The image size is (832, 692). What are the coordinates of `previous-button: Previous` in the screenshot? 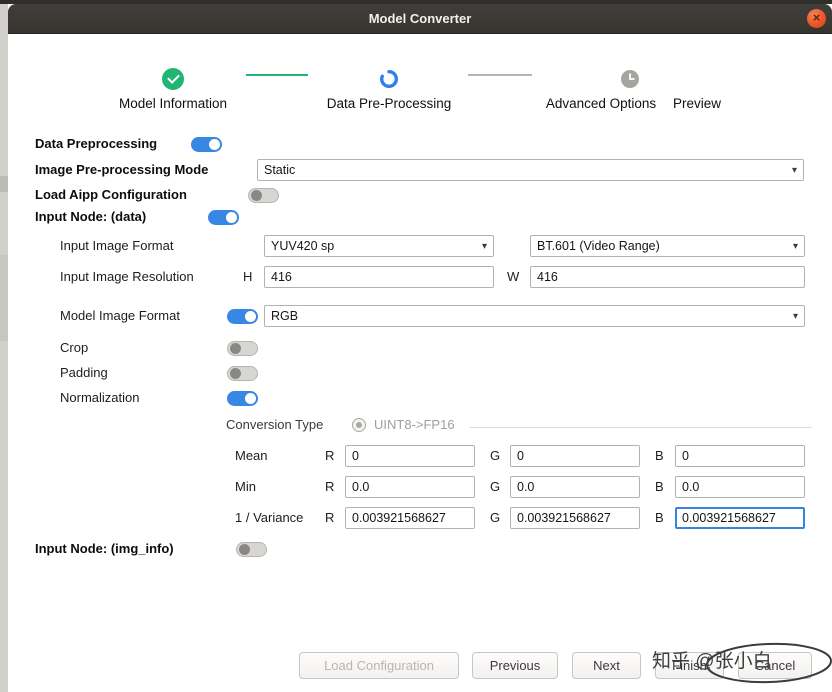 It's located at (515, 665).